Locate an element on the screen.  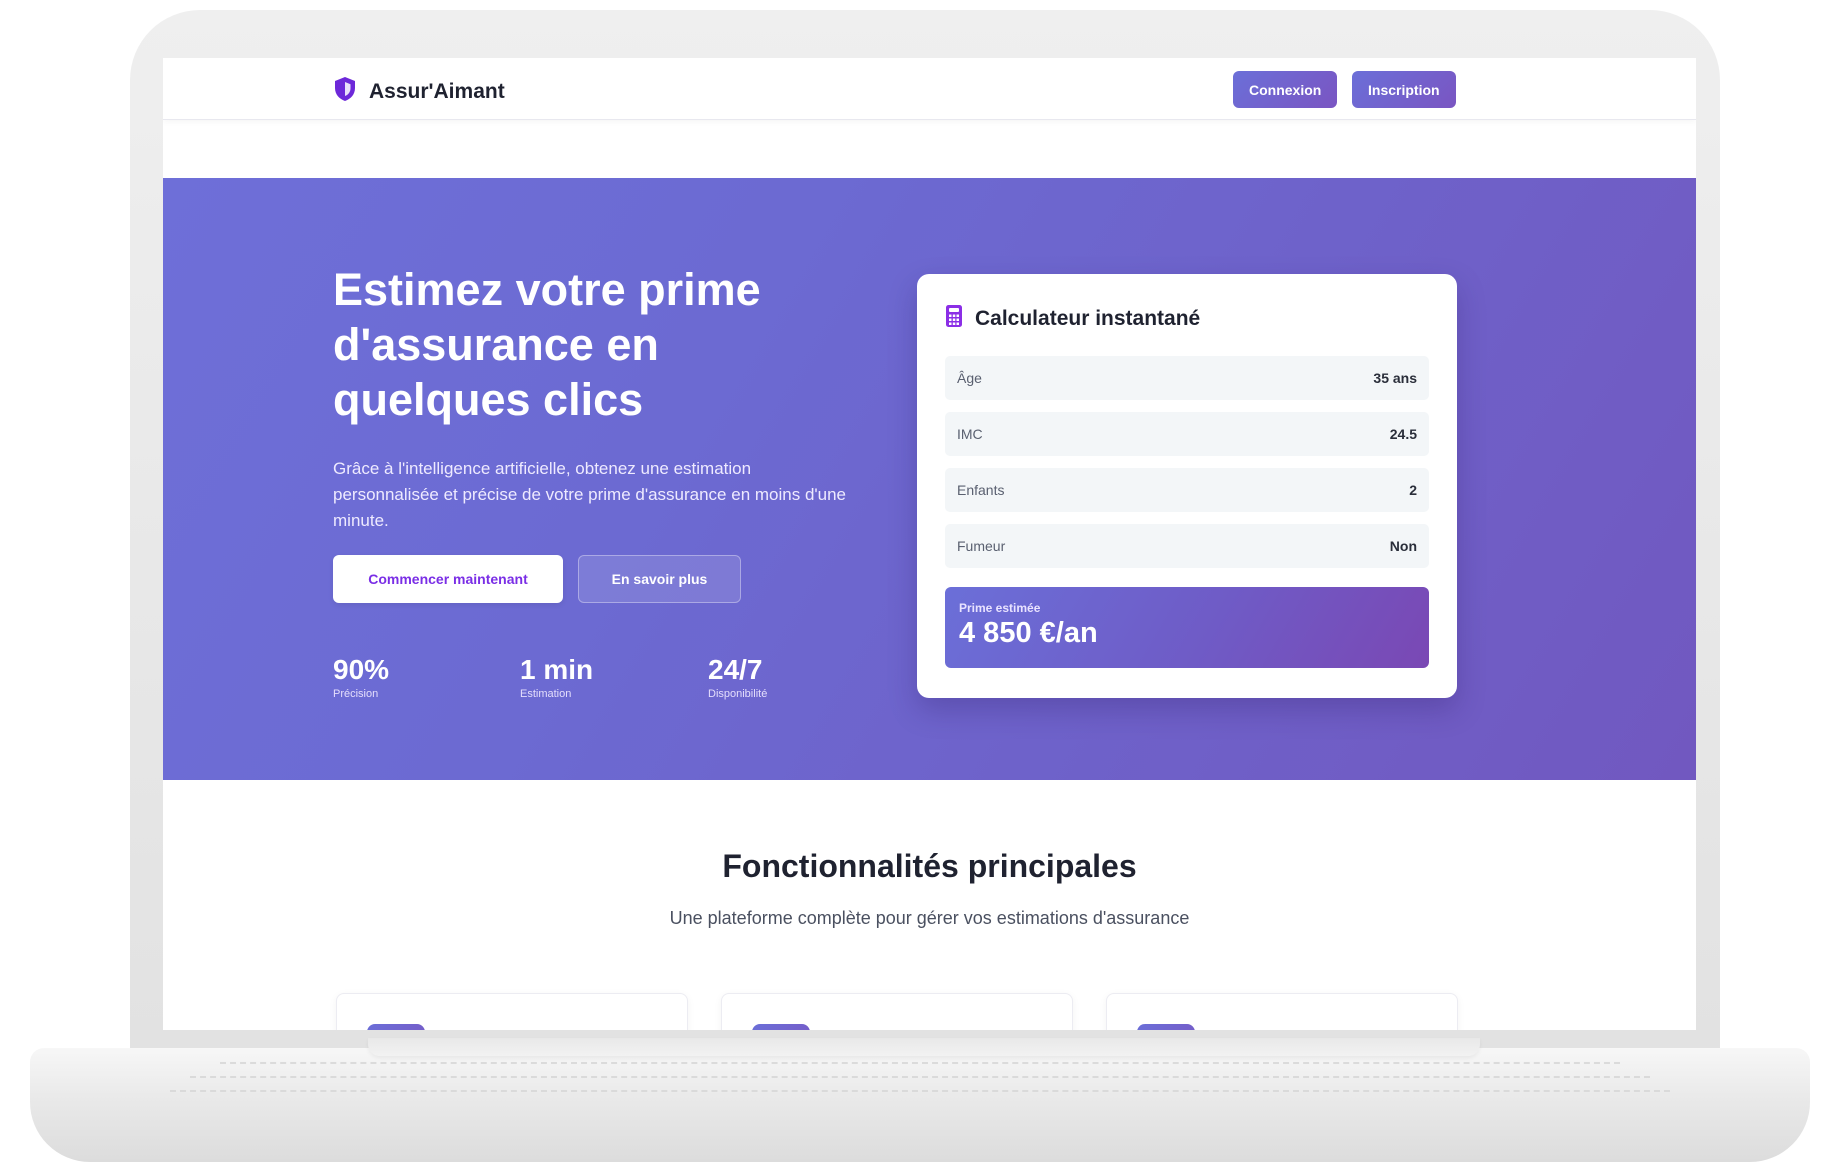
calculator-row-value: 2 is located at coordinates (1413, 490).